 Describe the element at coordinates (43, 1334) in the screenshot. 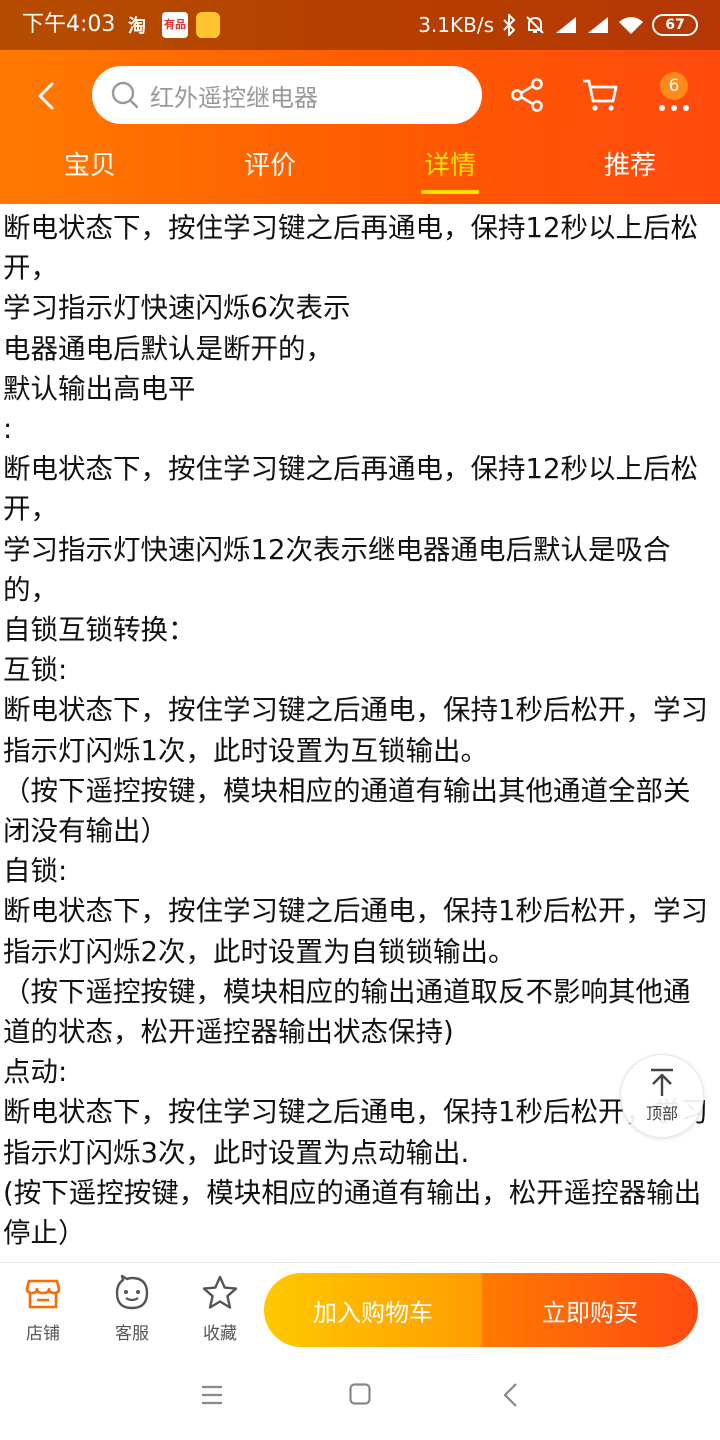

I see `shop-label: 店铺` at that location.